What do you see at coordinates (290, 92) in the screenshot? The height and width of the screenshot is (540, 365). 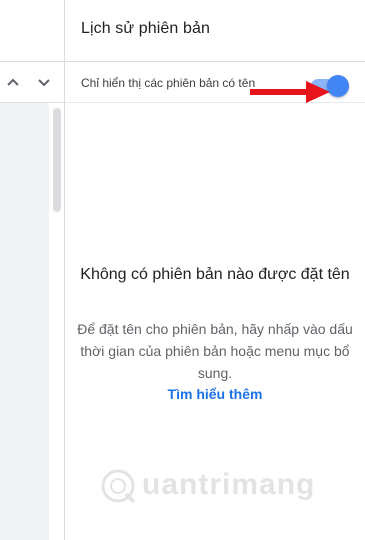 I see `annotation-arrow-icon` at bounding box center [290, 92].